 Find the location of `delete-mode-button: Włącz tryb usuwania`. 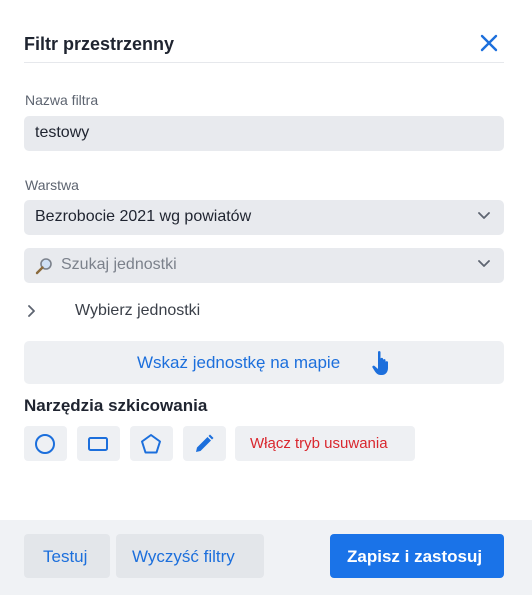

delete-mode-button: Włącz tryb usuwania is located at coordinates (325, 443).